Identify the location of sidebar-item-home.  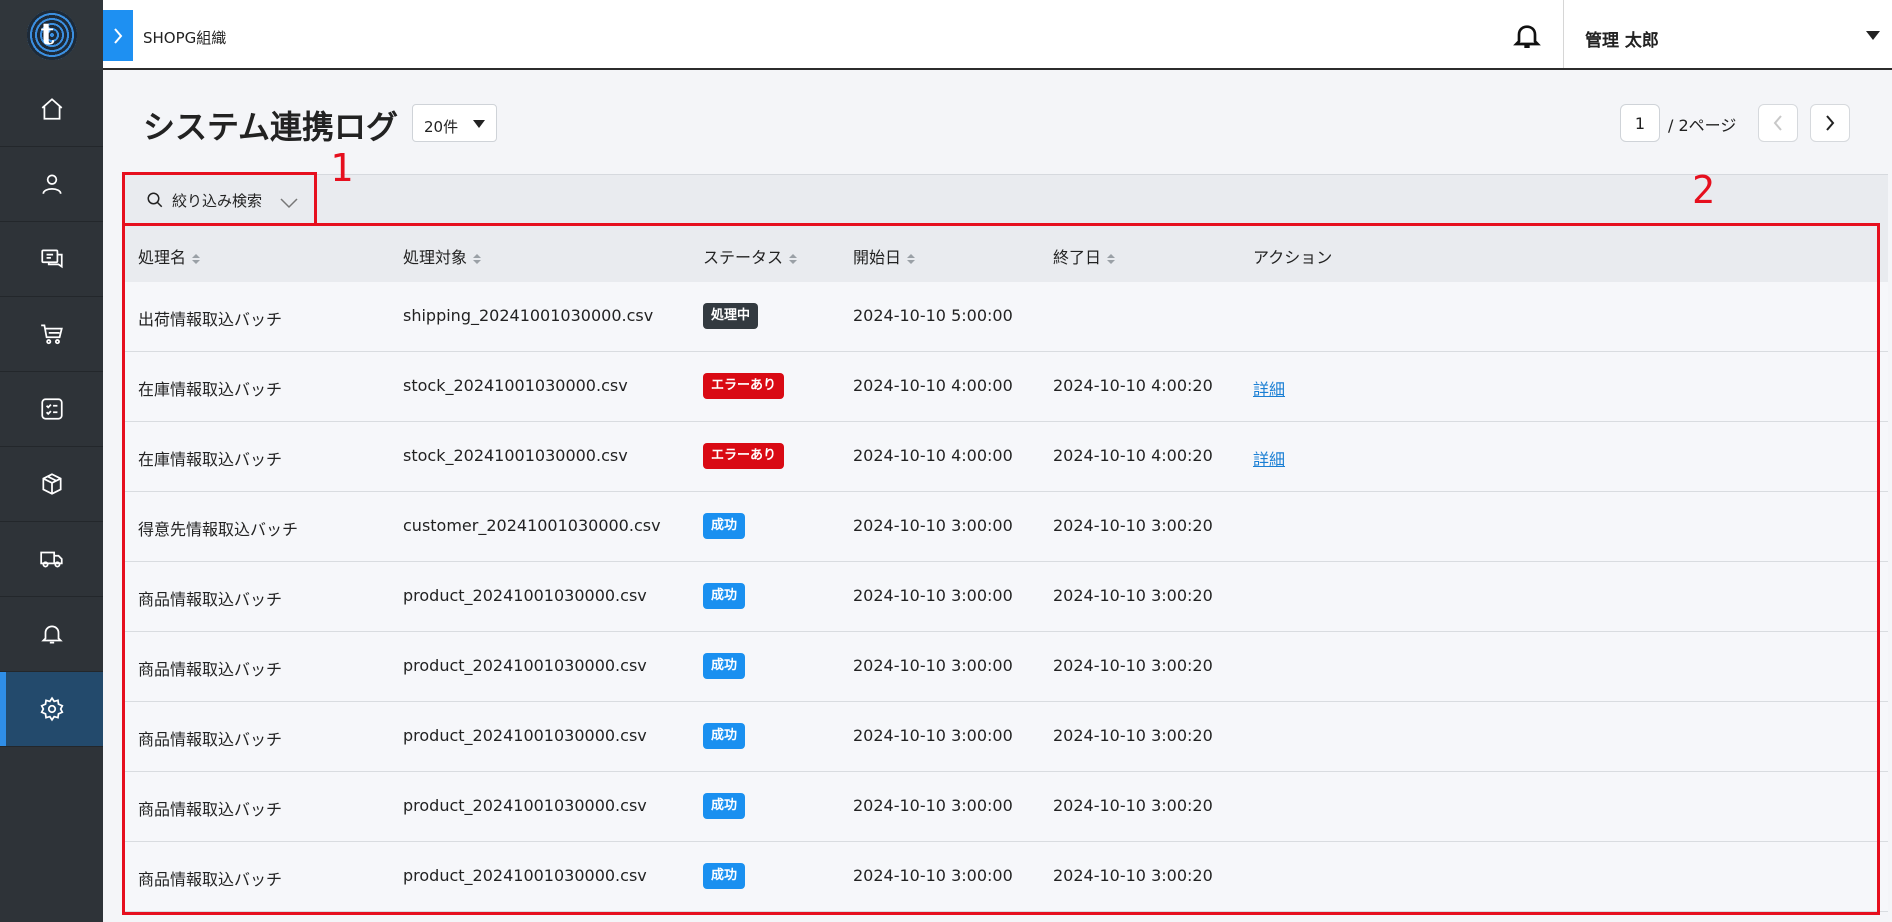
(51, 109).